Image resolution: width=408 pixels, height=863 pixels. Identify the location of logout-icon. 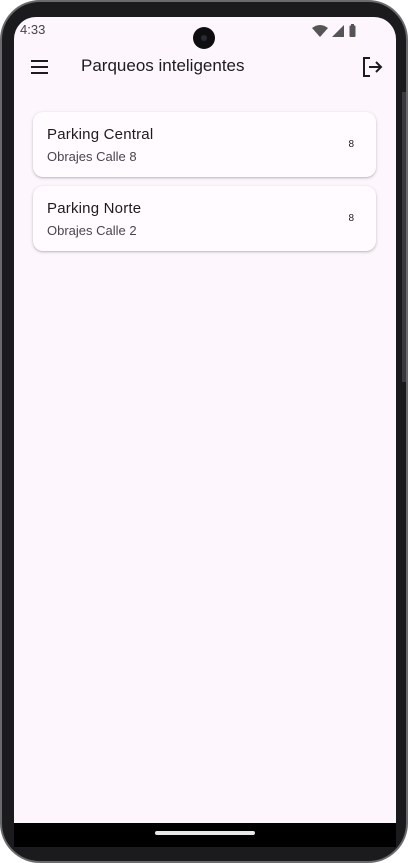
(373, 67).